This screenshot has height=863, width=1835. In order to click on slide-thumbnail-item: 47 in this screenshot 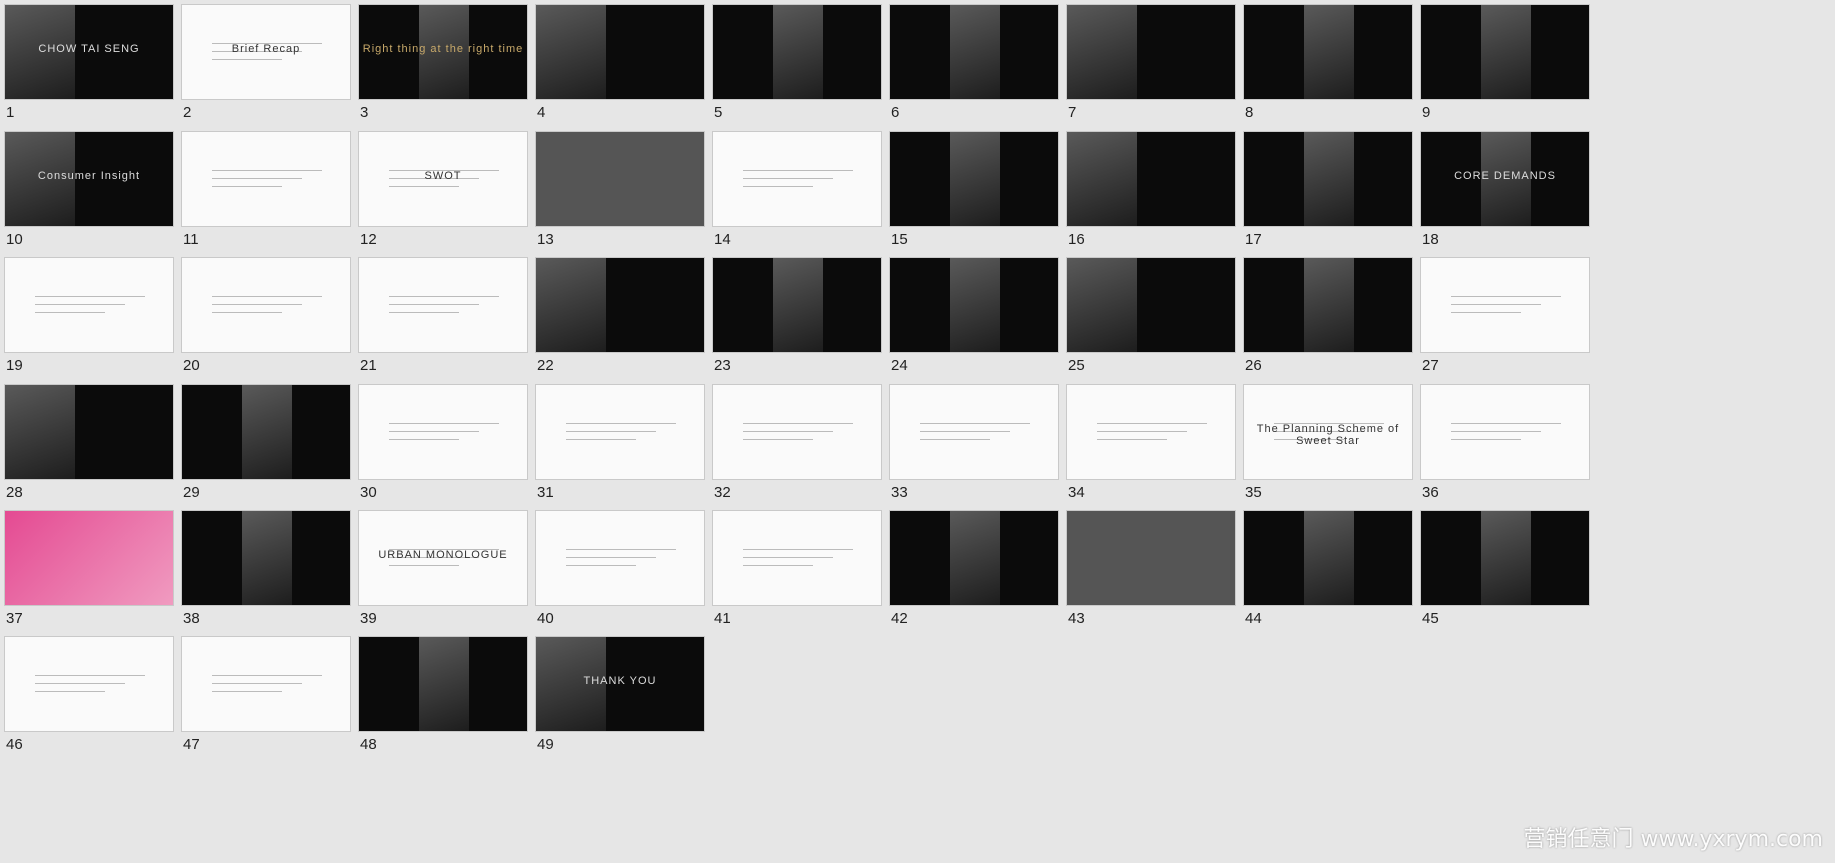, I will do `click(266, 694)`.